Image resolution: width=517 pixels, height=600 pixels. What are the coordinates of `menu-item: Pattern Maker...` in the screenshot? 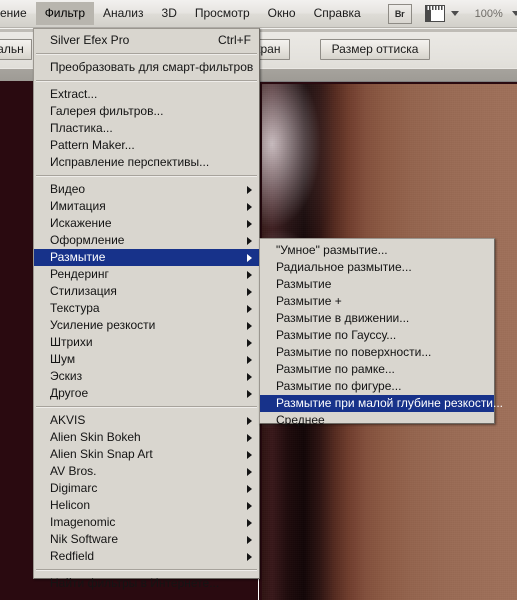 It's located at (146, 145).